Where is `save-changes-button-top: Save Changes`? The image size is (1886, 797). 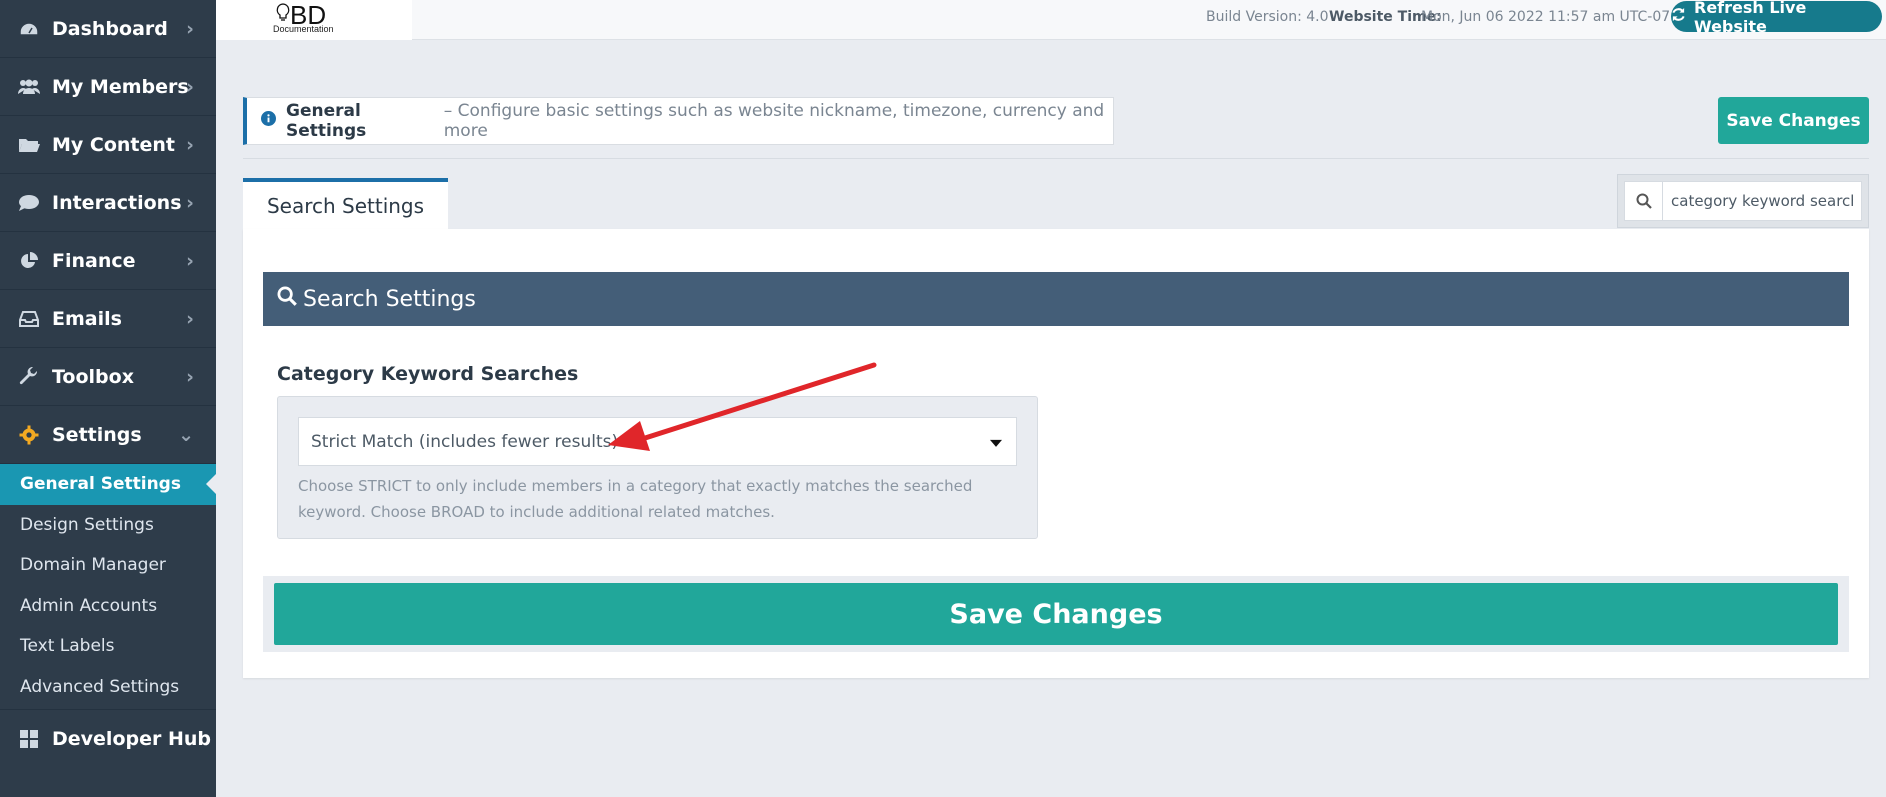
save-changes-button-top: Save Changes is located at coordinates (1793, 120).